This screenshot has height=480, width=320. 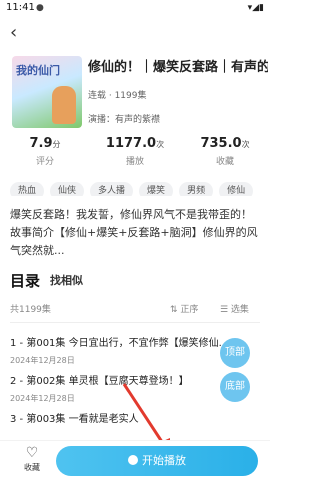 What do you see at coordinates (112, 189) in the screenshot?
I see `tag-chip: 多人播` at bounding box center [112, 189].